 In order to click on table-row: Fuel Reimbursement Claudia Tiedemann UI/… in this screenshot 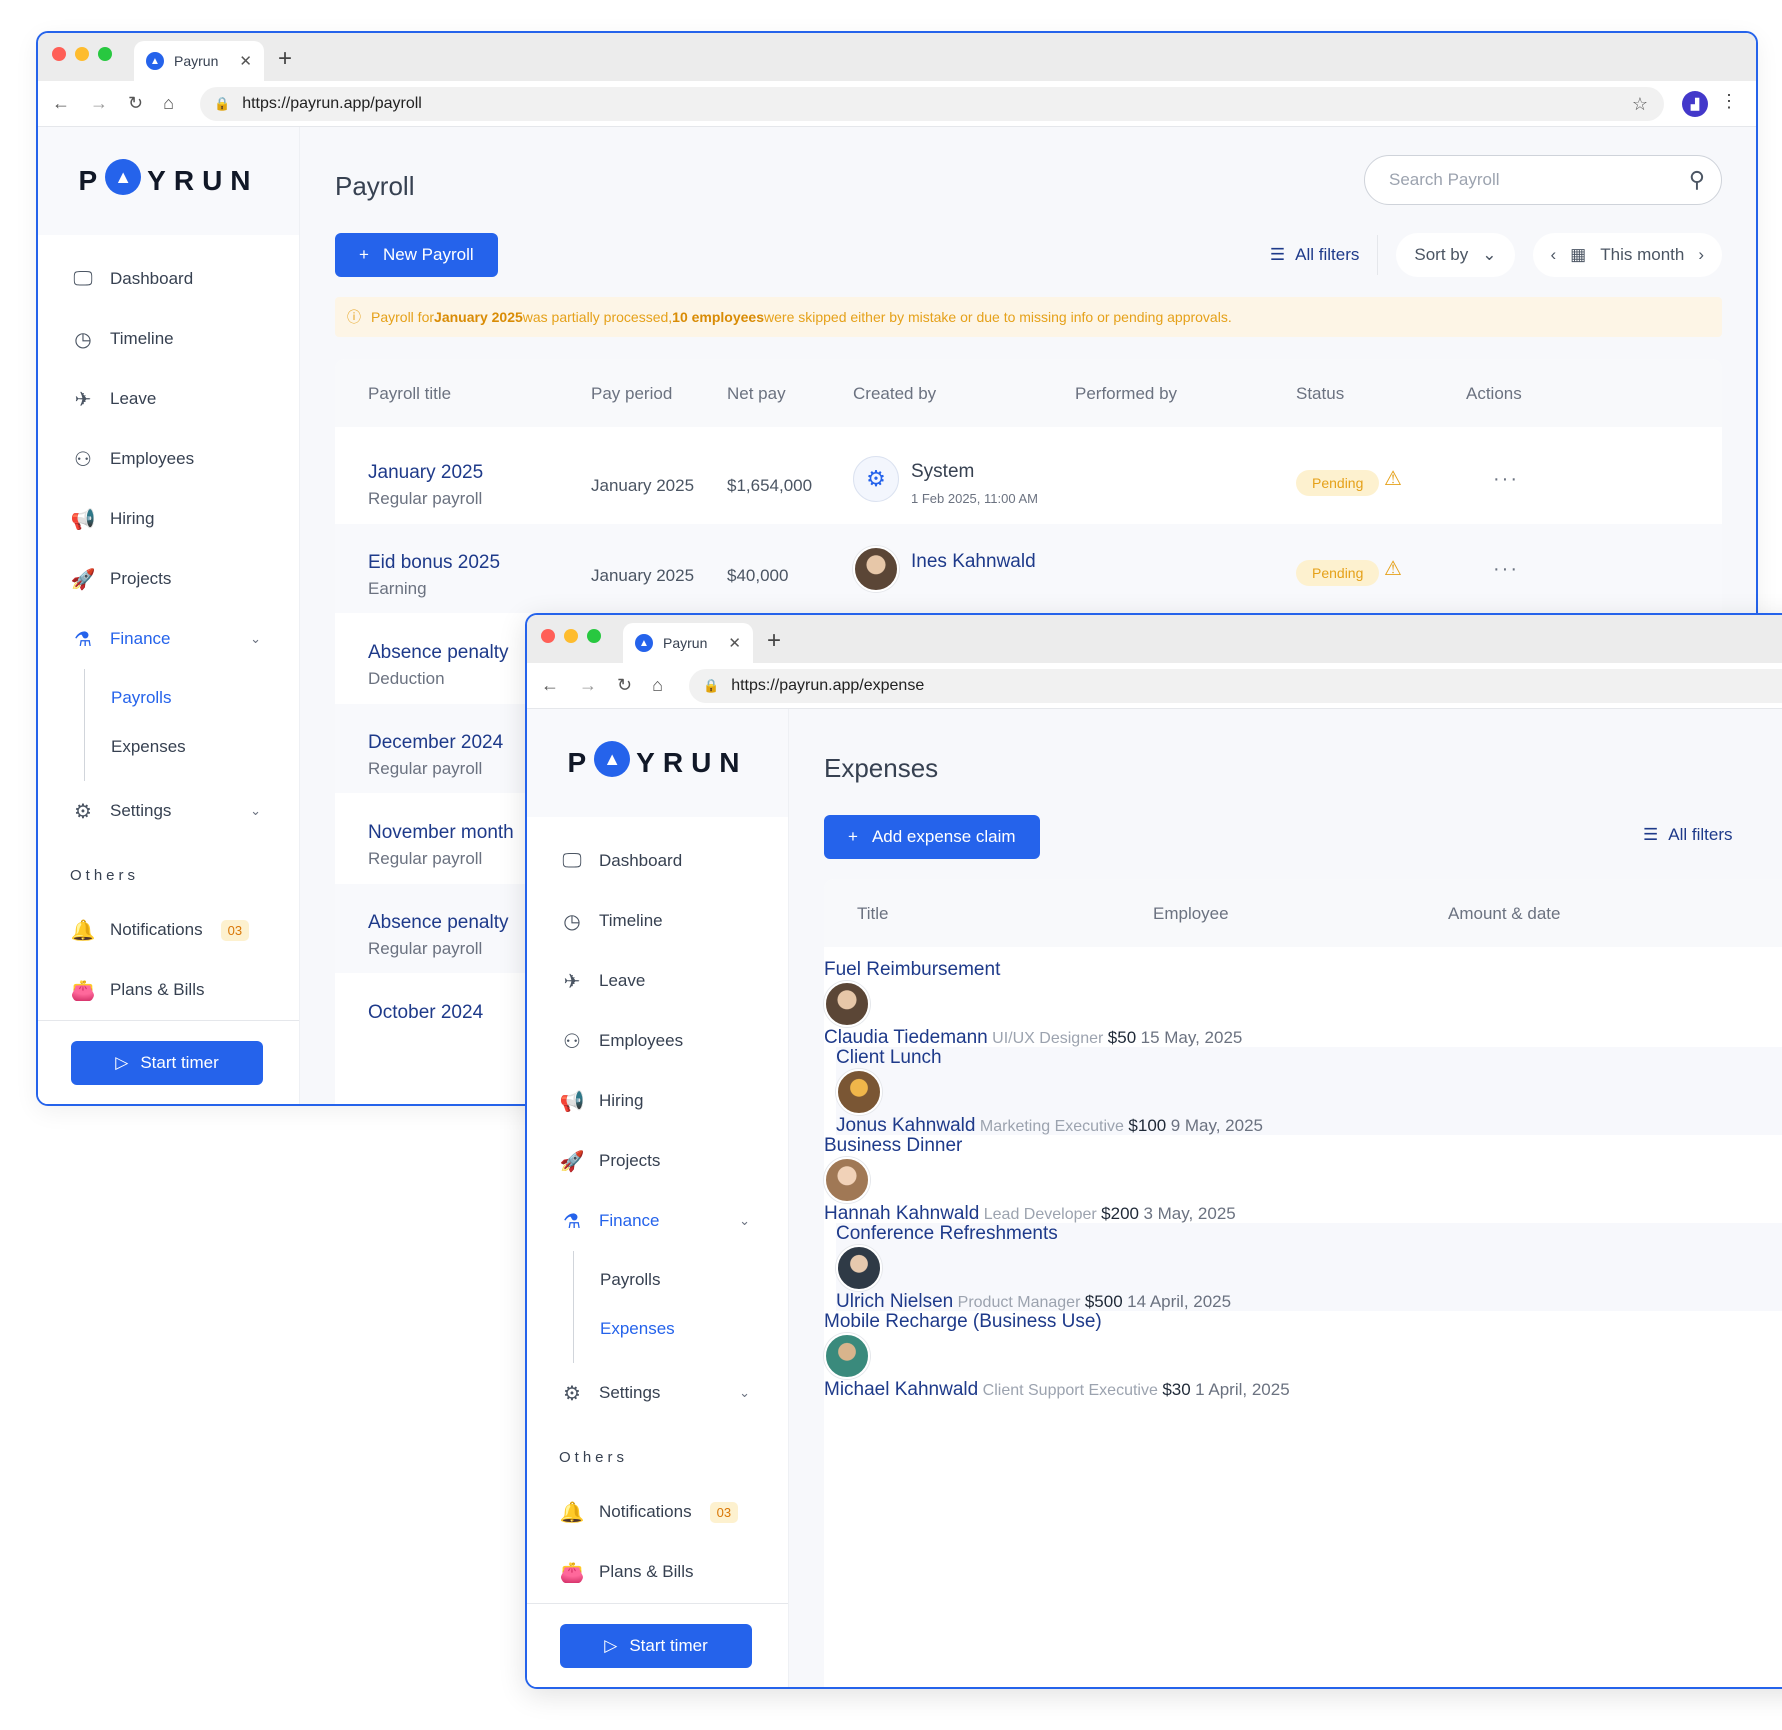, I will do `click(1303, 1003)`.